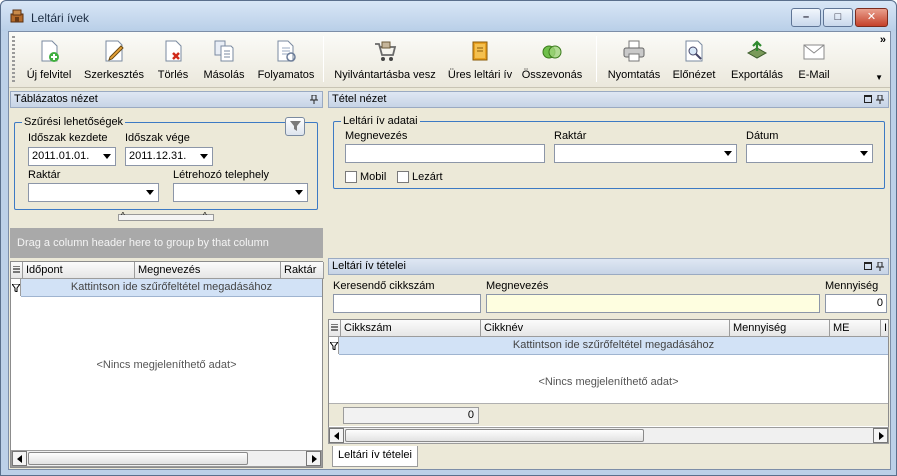 The height and width of the screenshot is (476, 897). Describe the element at coordinates (871, 17) in the screenshot. I see `close-button: ✕` at that location.